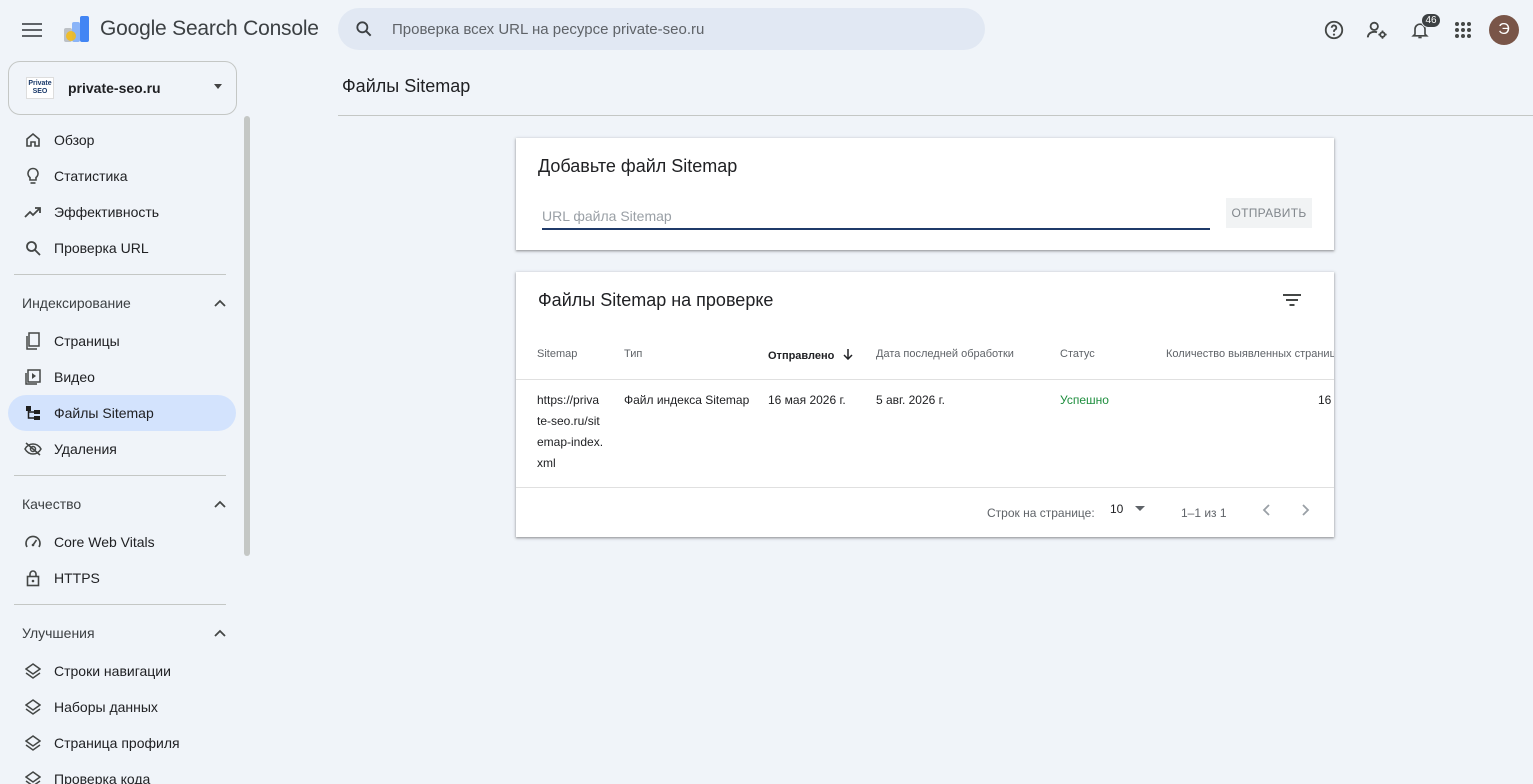 Image resolution: width=1533 pixels, height=784 pixels. I want to click on removals-icon, so click(33, 449).